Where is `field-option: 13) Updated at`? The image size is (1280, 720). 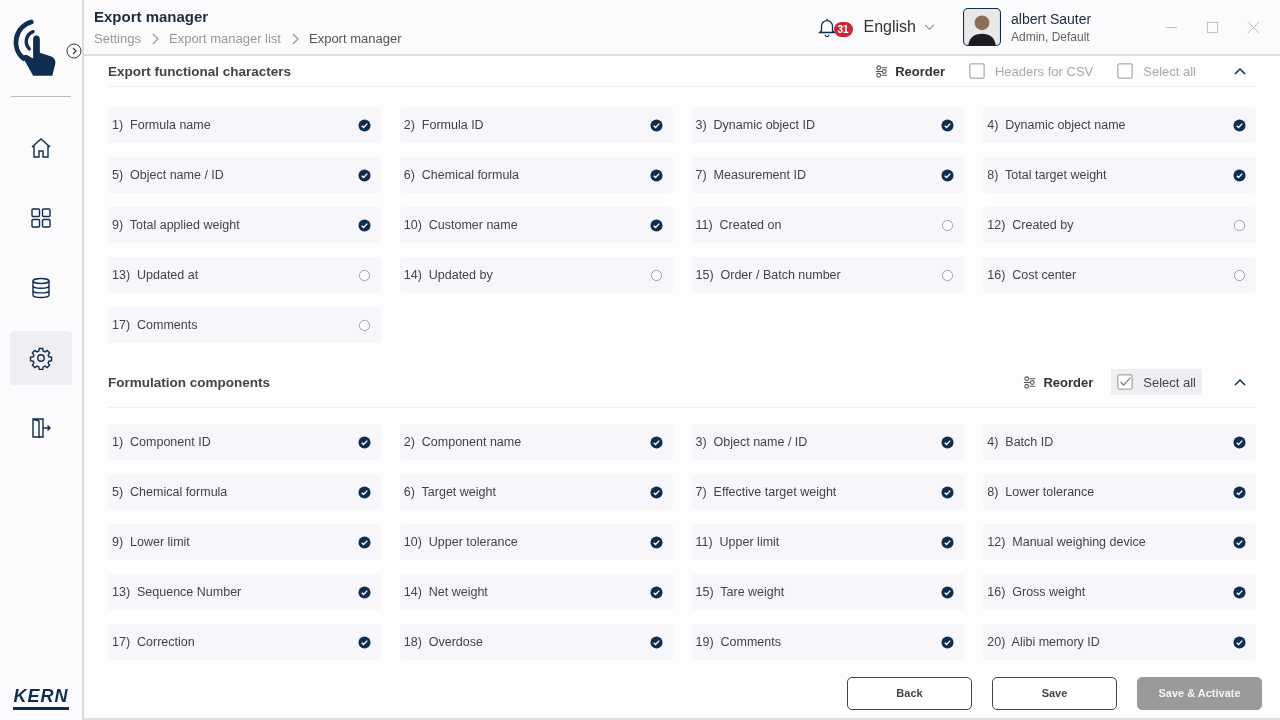 field-option: 13) Updated at is located at coordinates (244, 275).